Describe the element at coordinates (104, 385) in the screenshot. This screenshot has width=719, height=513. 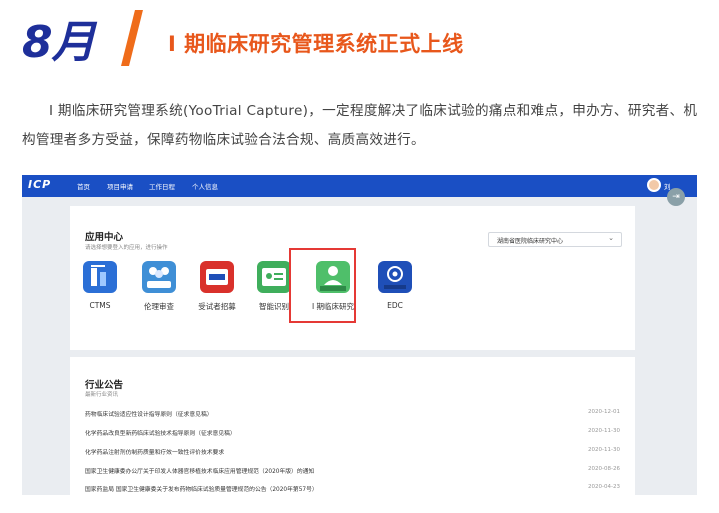
I see `announcements-title: 行业公告` at that location.